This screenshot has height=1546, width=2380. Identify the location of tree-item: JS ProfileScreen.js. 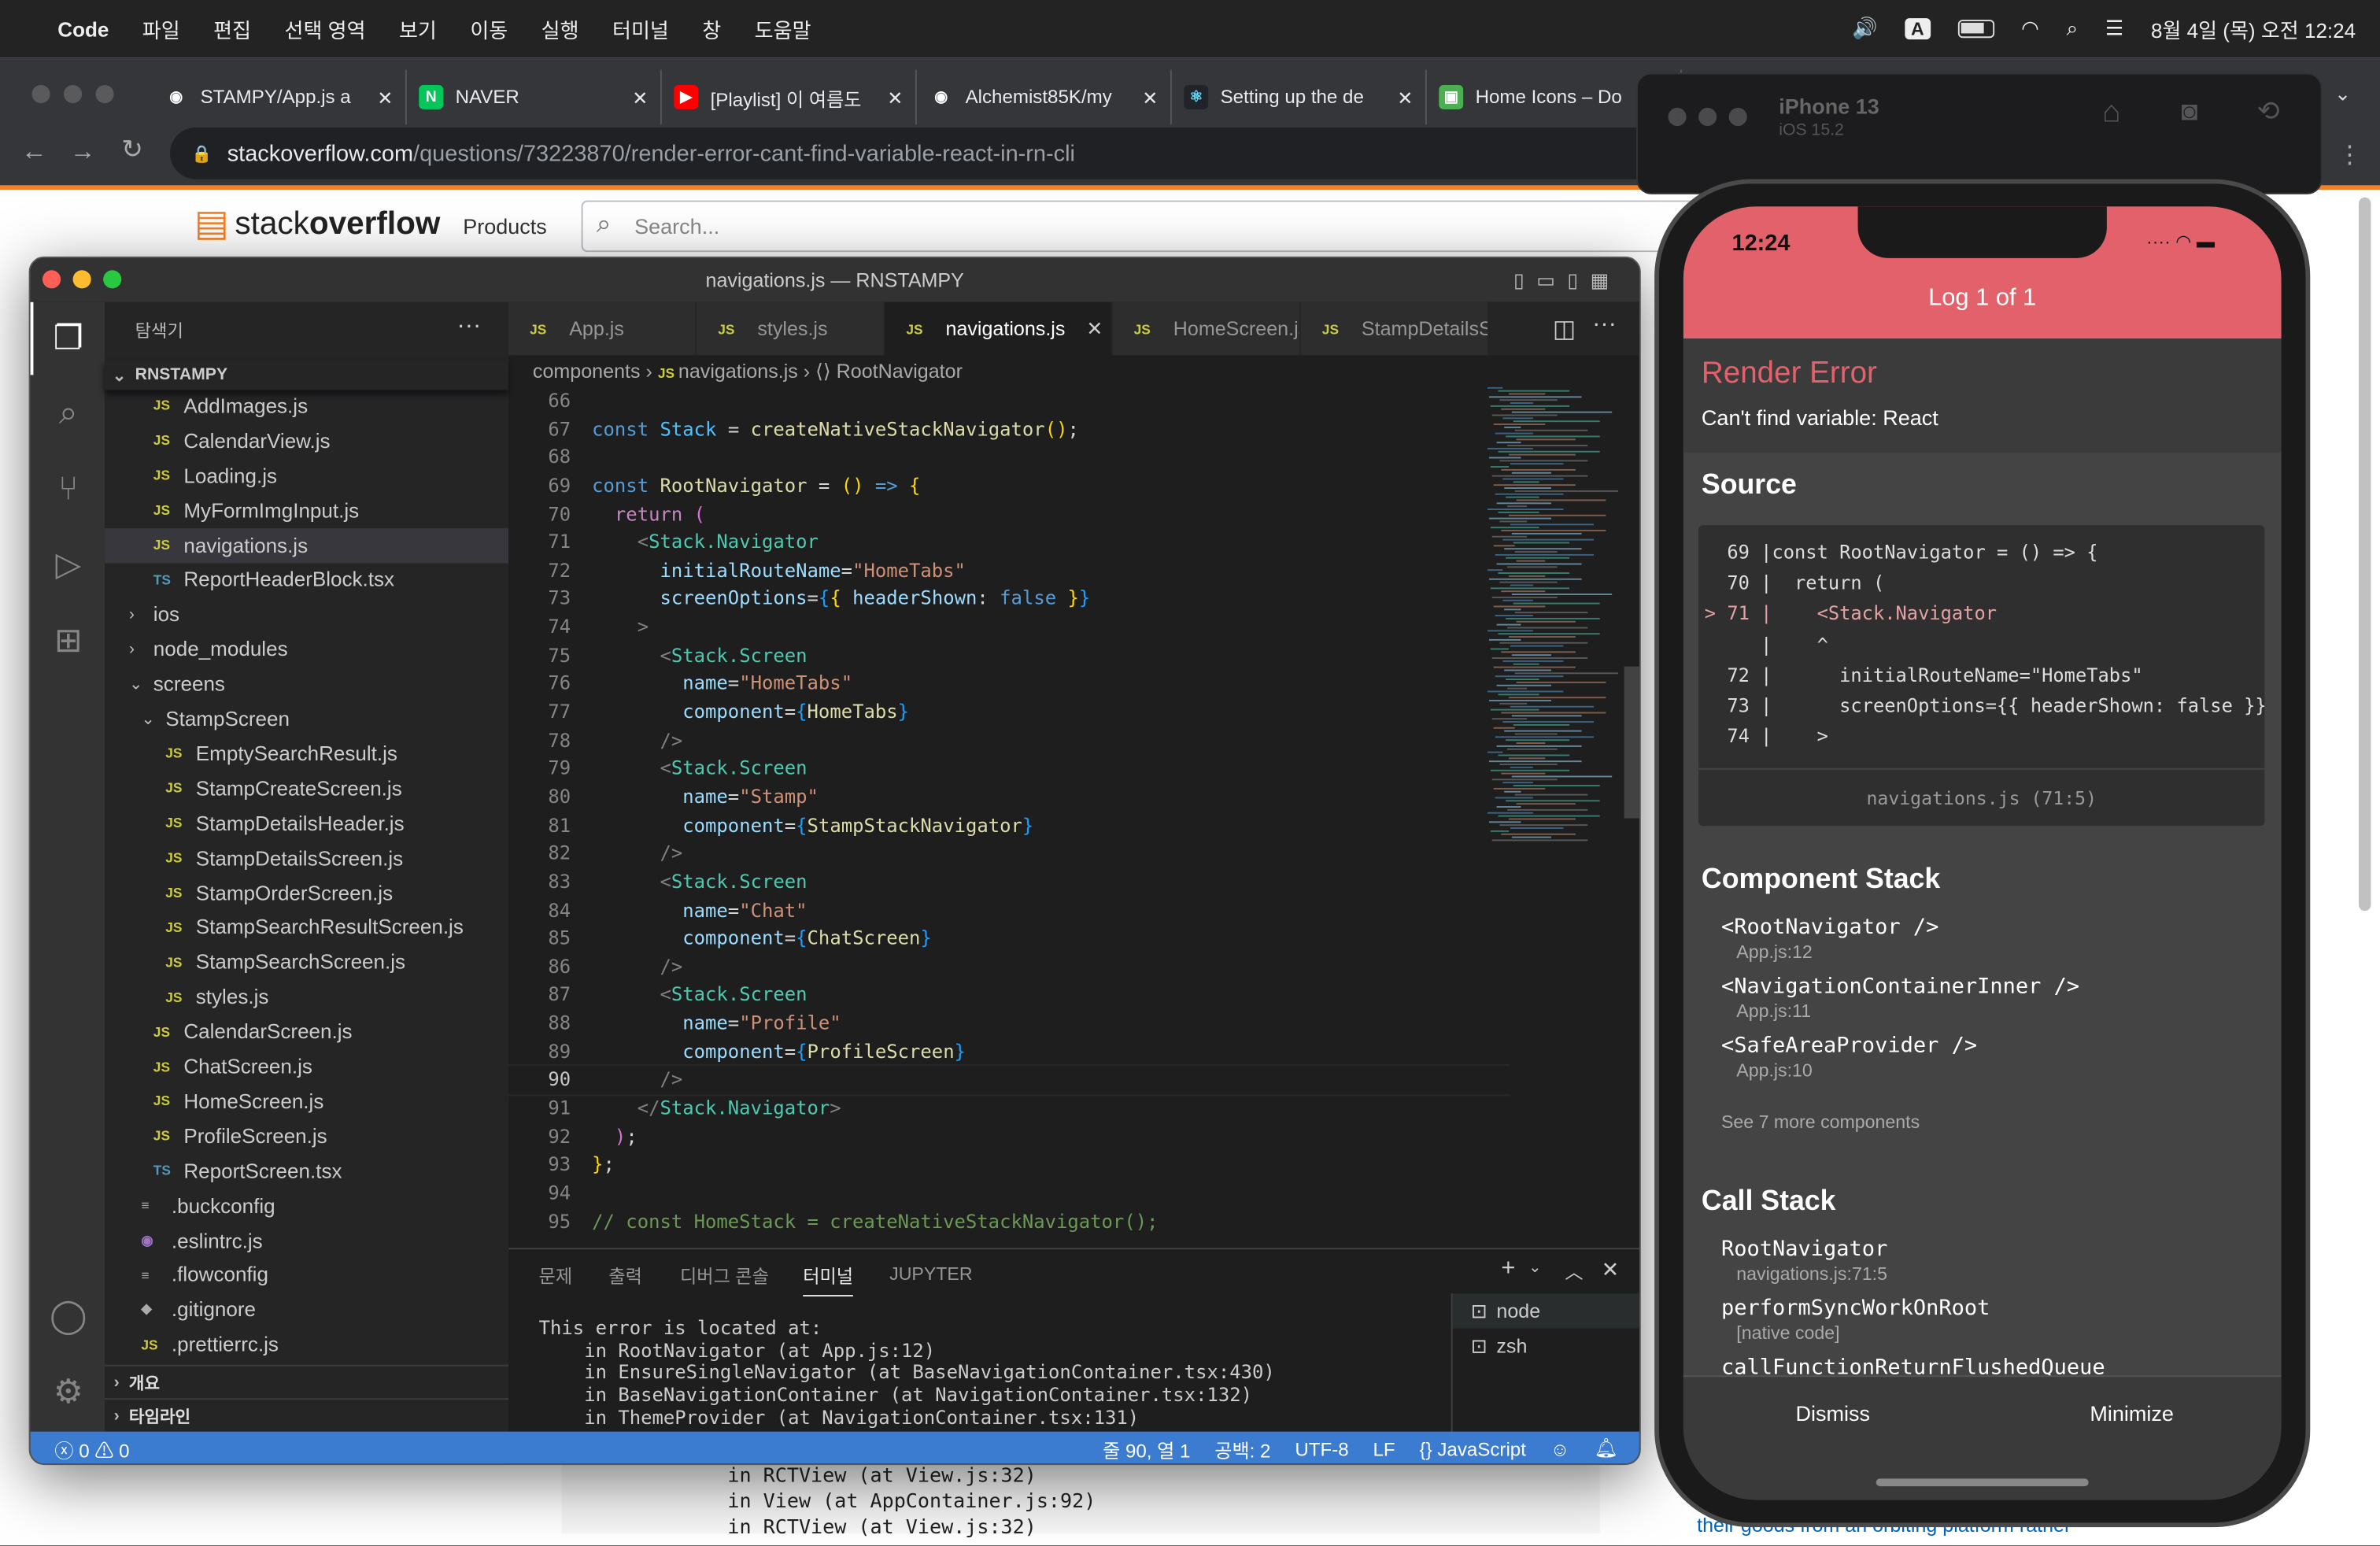
(306, 1136).